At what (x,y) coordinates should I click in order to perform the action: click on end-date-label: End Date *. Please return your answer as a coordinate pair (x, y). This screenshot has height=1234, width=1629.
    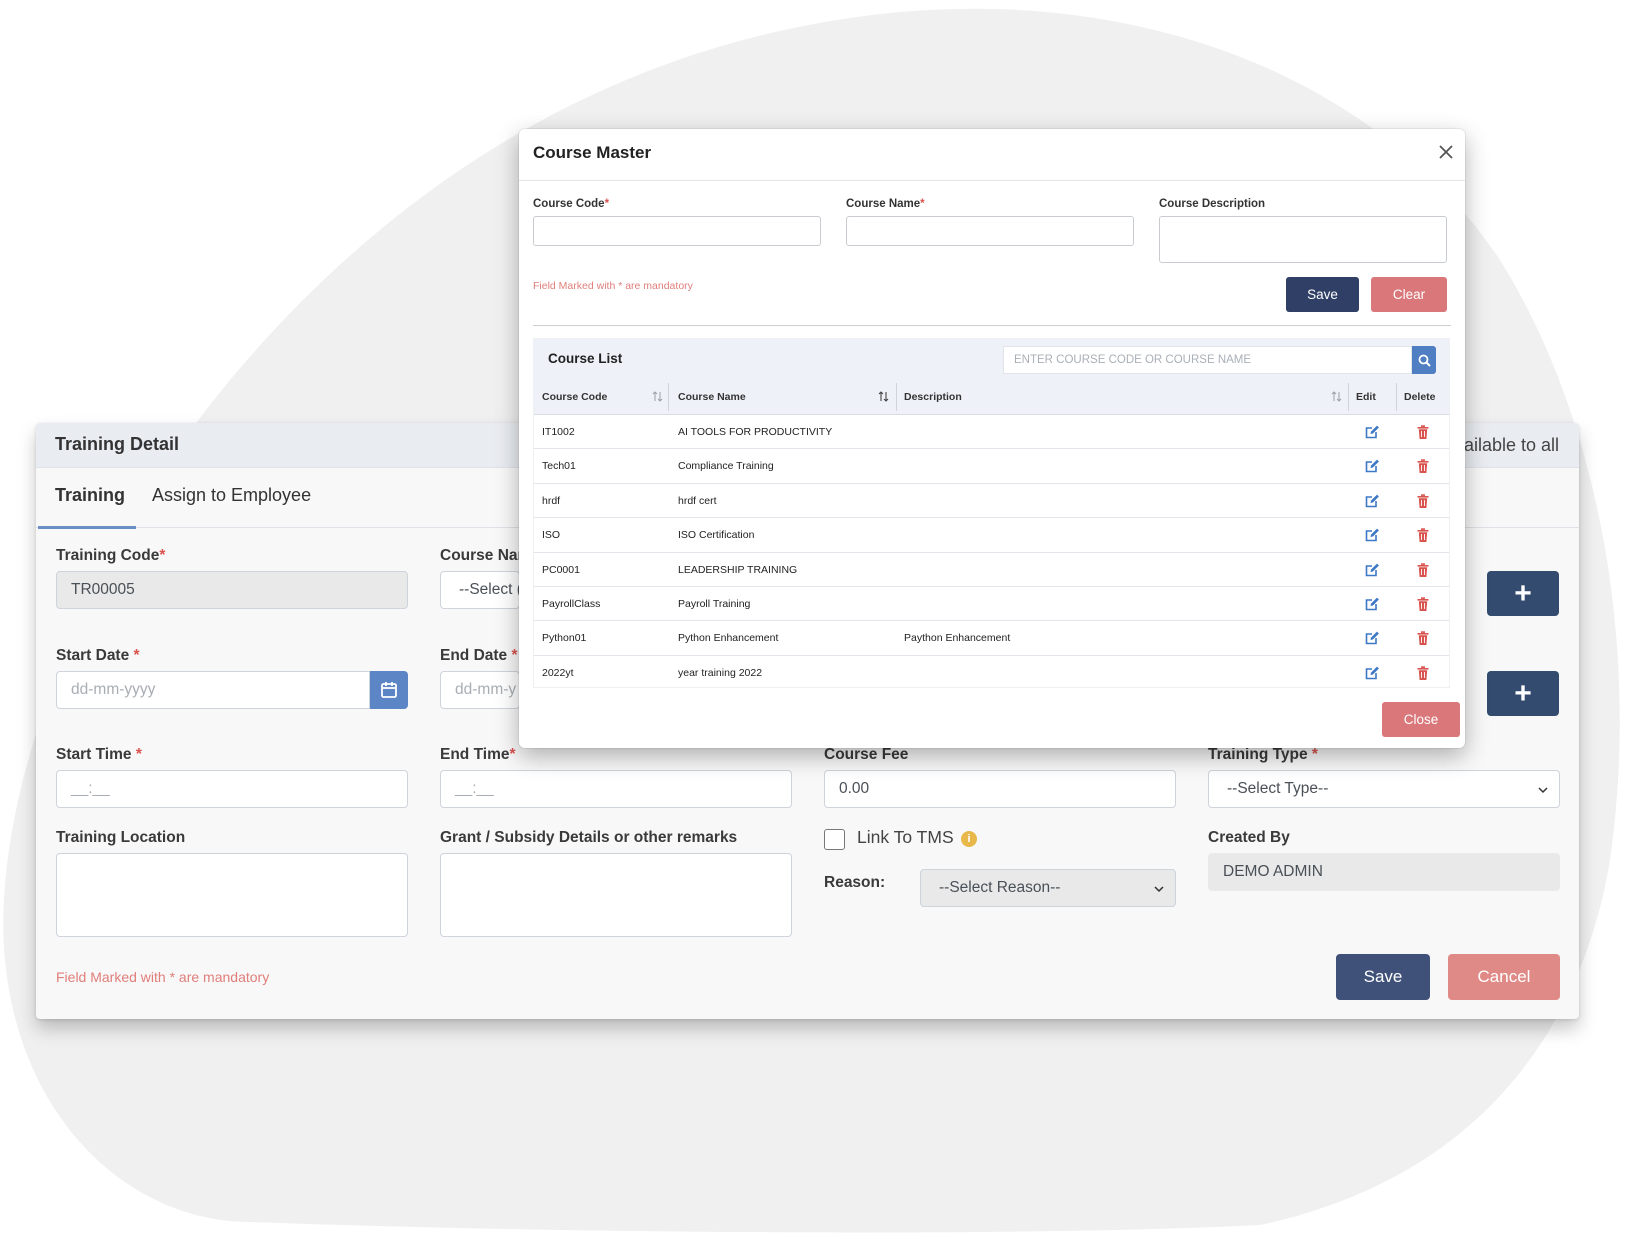
    Looking at the image, I should click on (479, 655).